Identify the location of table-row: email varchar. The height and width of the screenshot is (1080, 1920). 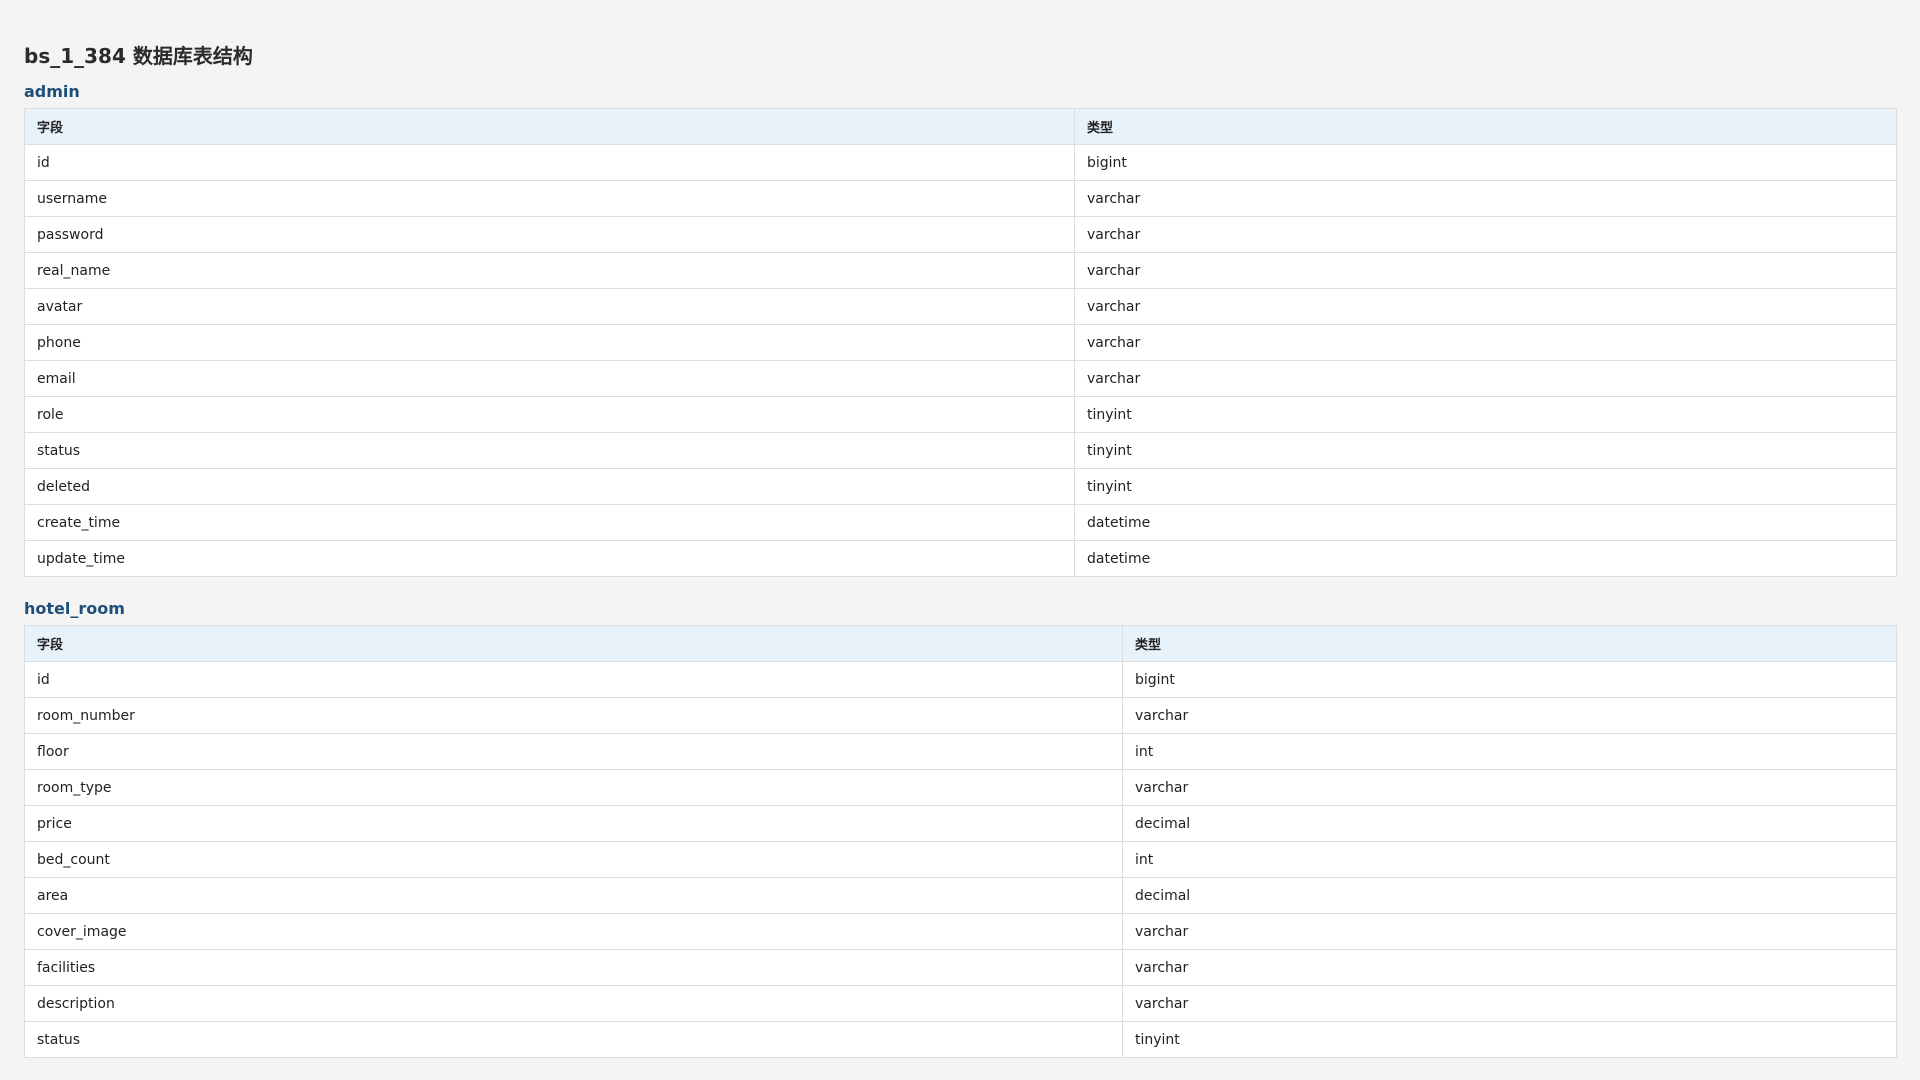
(960, 378).